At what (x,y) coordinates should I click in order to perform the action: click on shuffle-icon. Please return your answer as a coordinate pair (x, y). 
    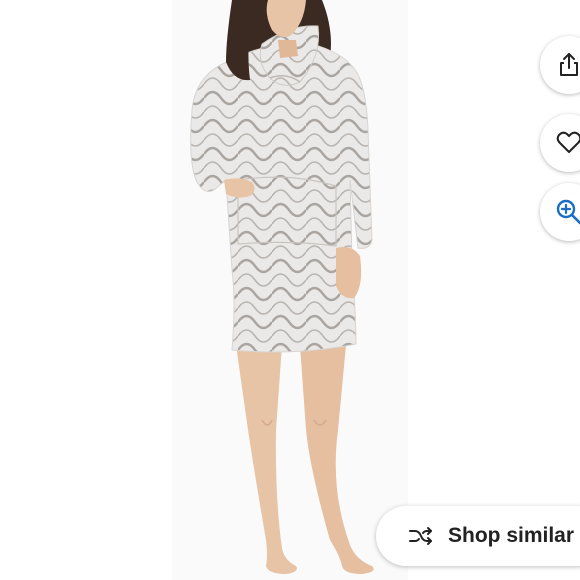
    Looking at the image, I should click on (420, 536).